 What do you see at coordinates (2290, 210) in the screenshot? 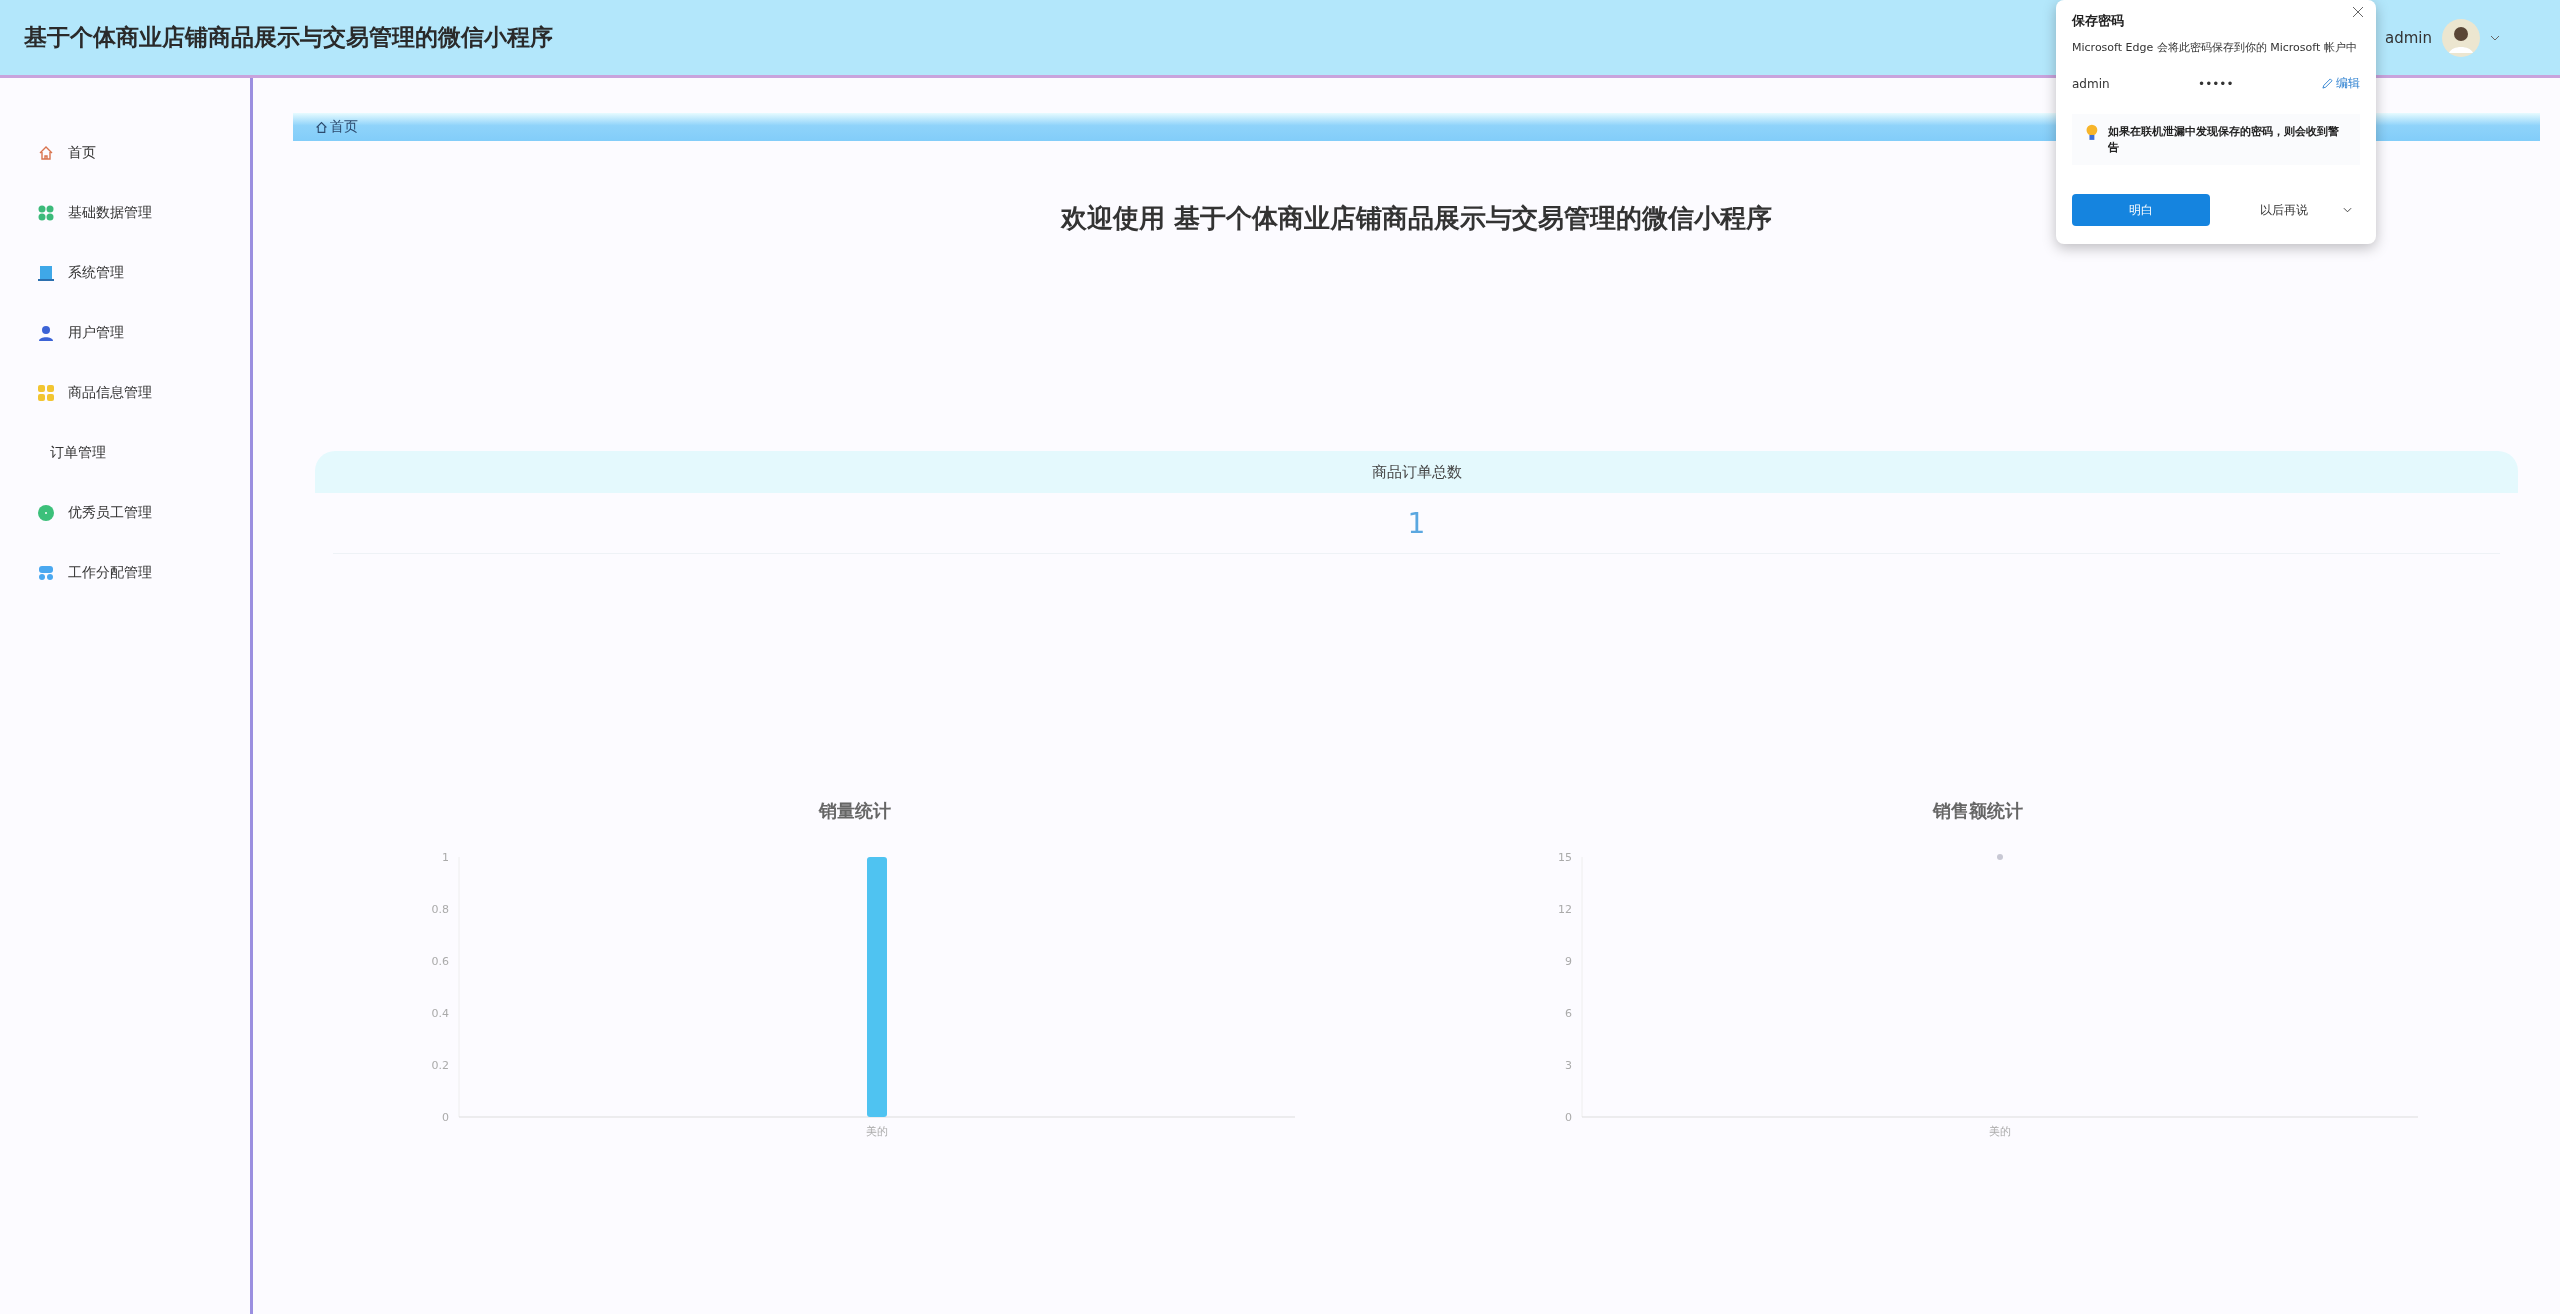
I see `later-button: 以后再说` at bounding box center [2290, 210].